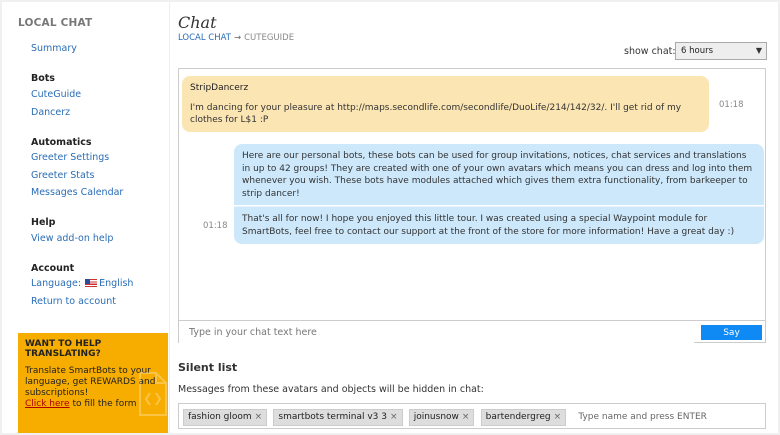 This screenshot has height=435, width=780. Describe the element at coordinates (153, 394) in the screenshot. I see `document-brackets-icon` at that location.